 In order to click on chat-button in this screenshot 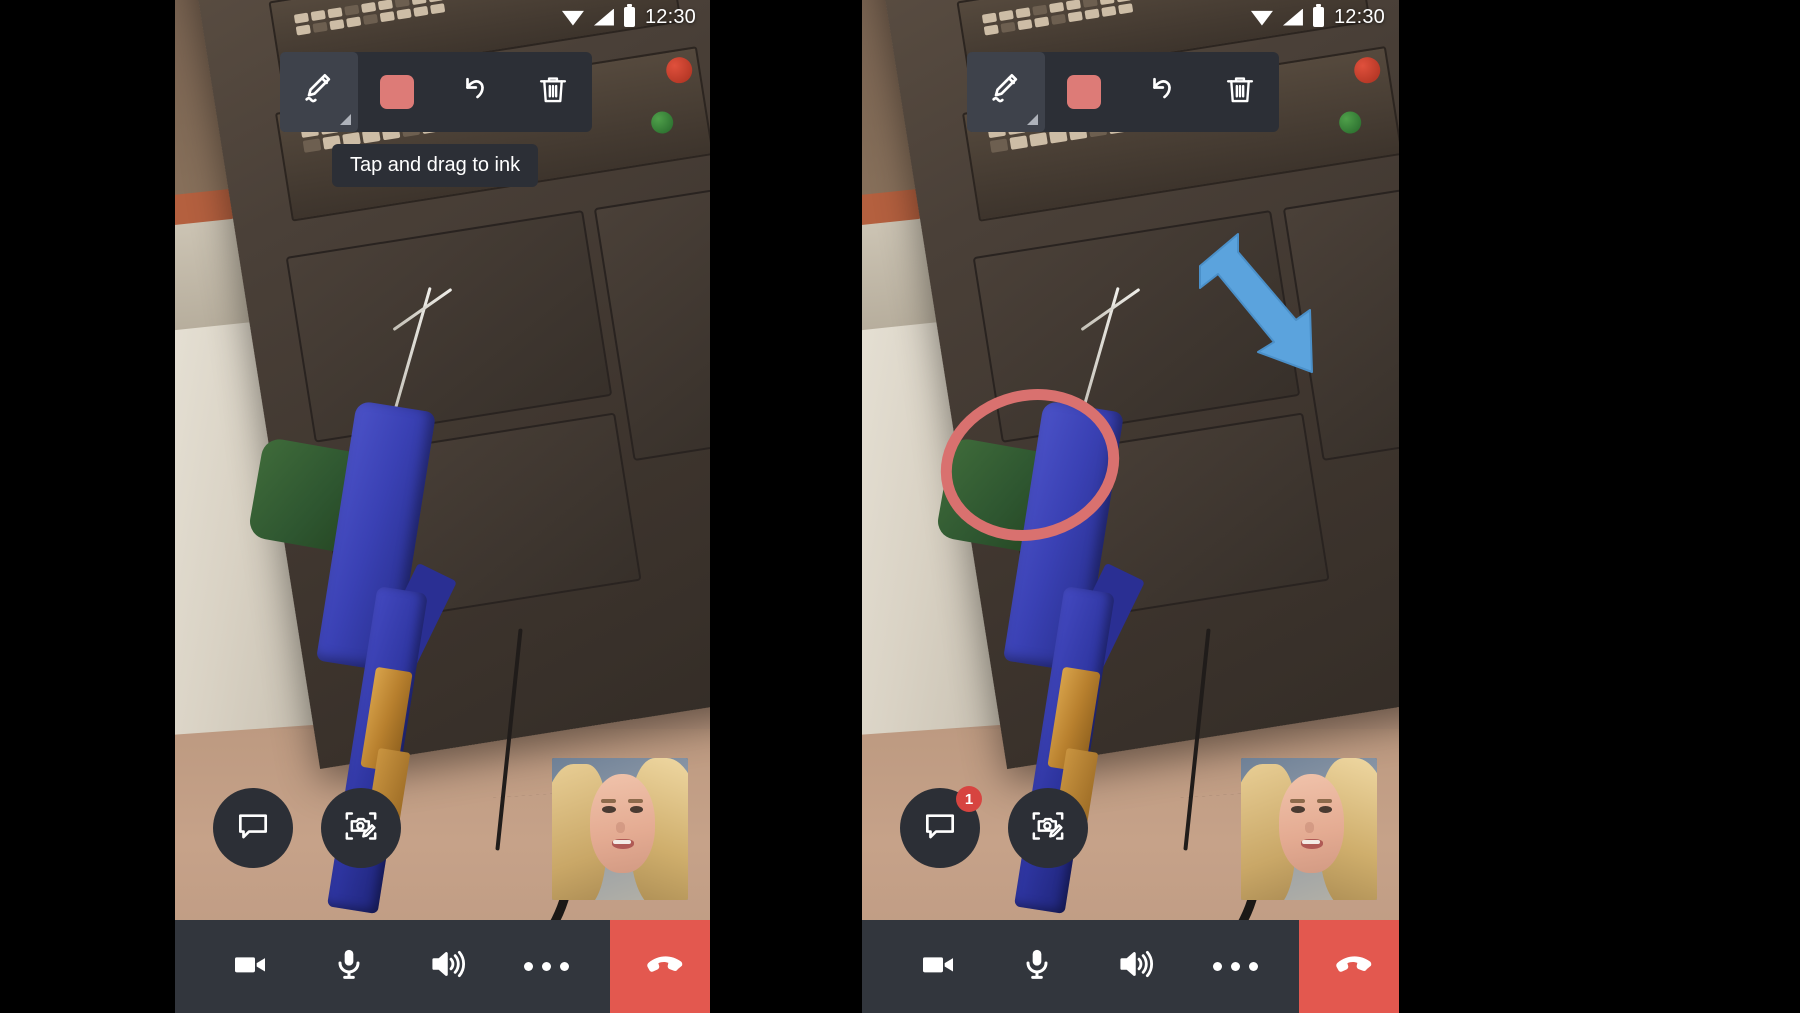, I will do `click(253, 828)`.